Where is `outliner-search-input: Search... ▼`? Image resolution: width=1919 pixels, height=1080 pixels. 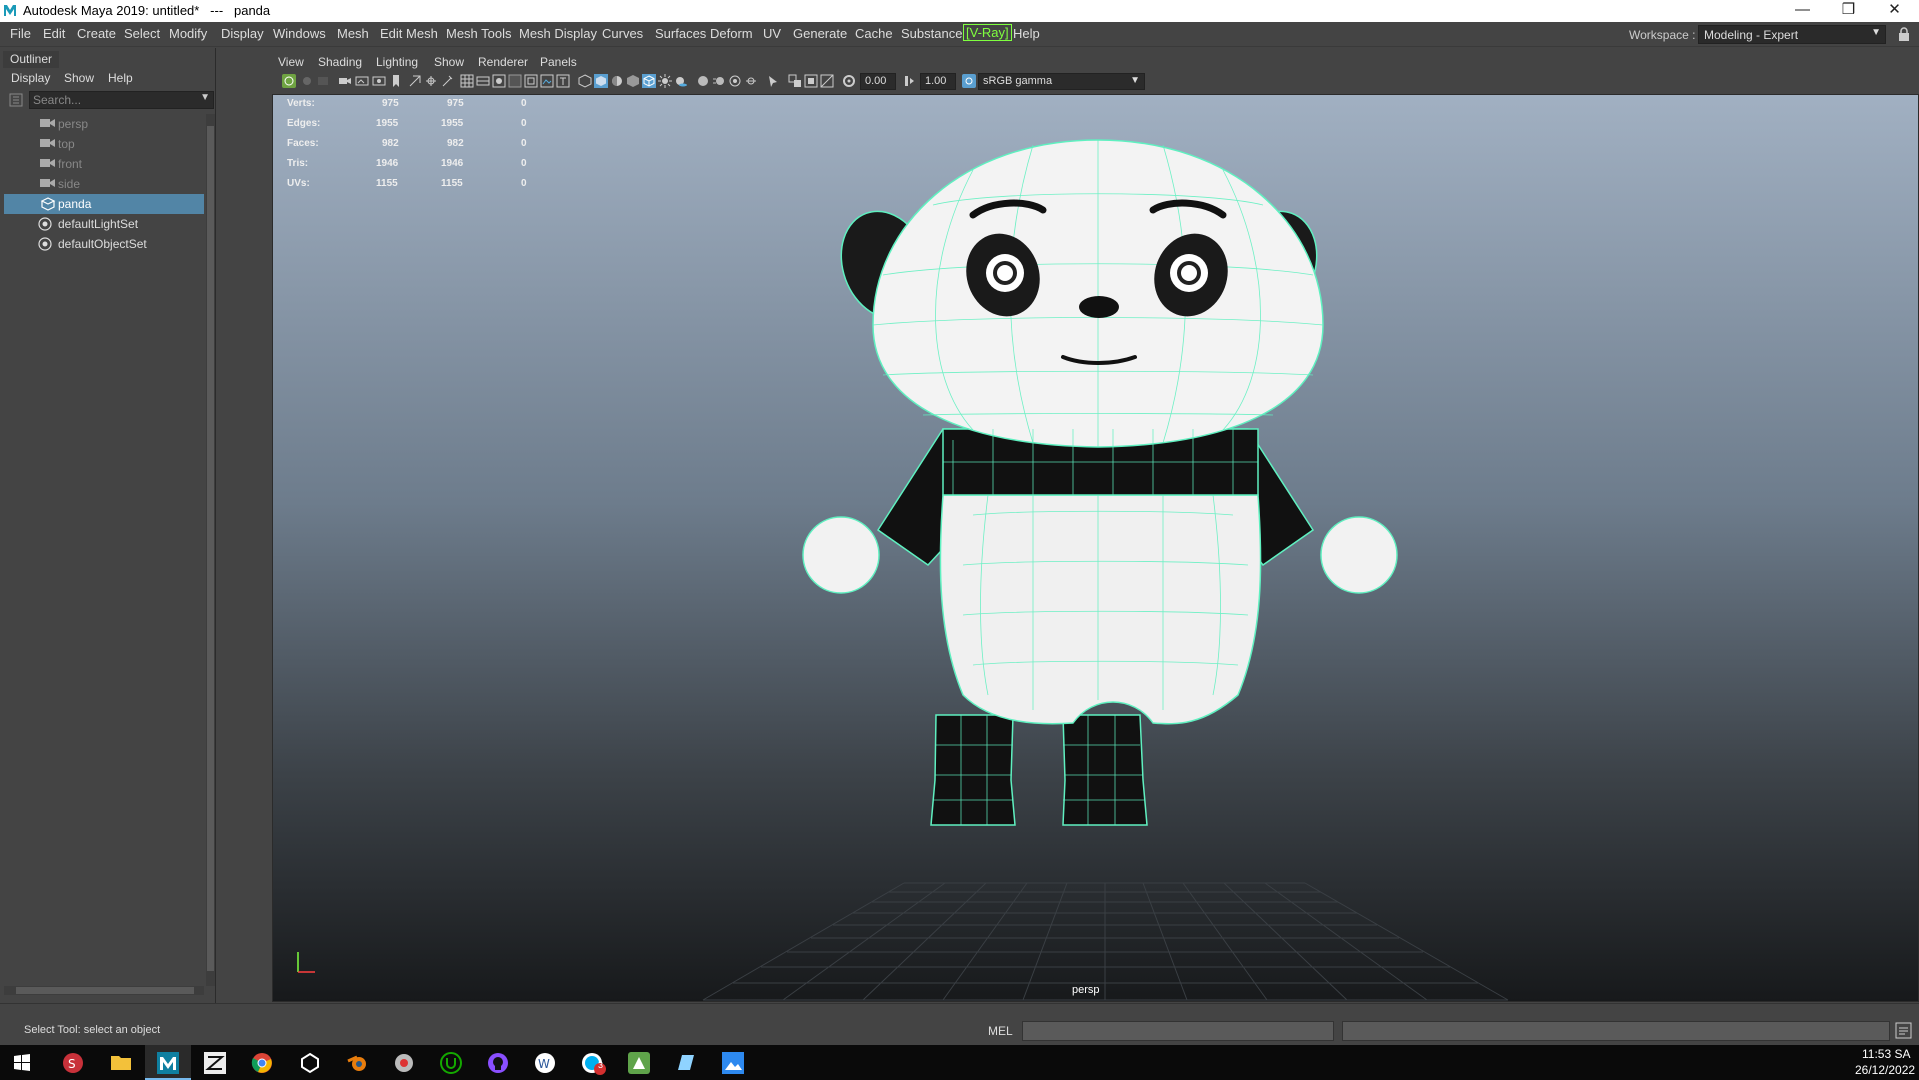
outliner-search-input: Search... ▼ is located at coordinates (121, 100).